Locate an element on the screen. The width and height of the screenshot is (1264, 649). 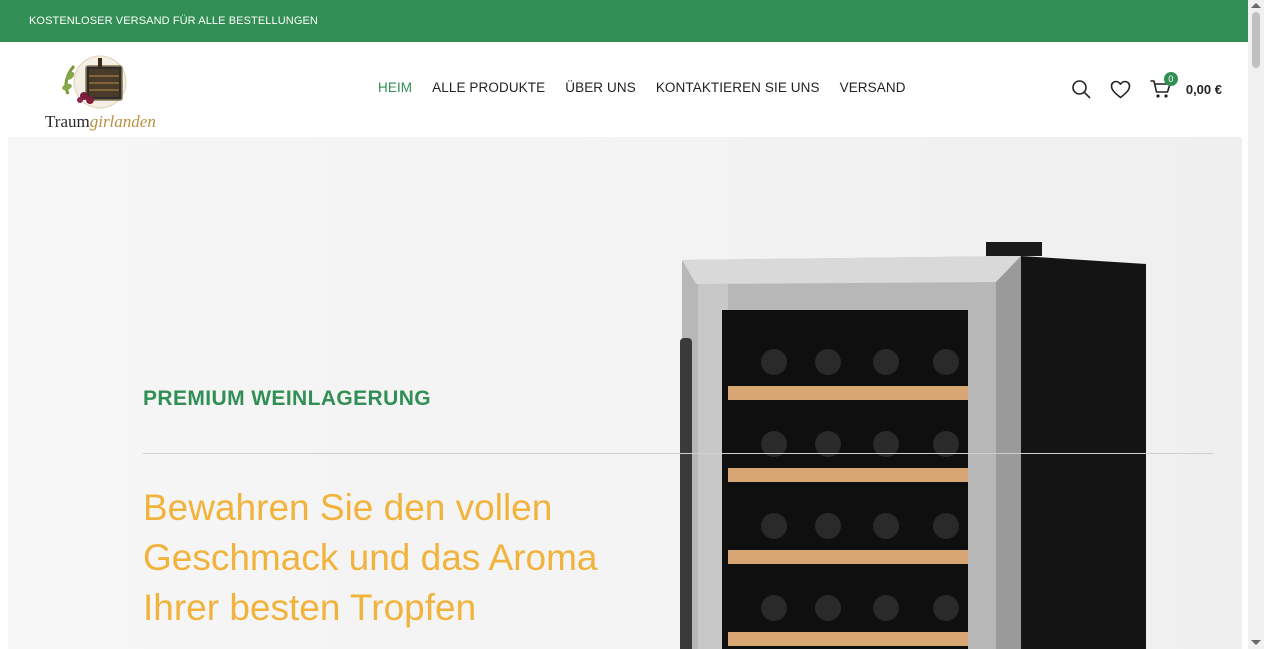
header-tools: 0 0,00 € is located at coordinates (1137, 86).